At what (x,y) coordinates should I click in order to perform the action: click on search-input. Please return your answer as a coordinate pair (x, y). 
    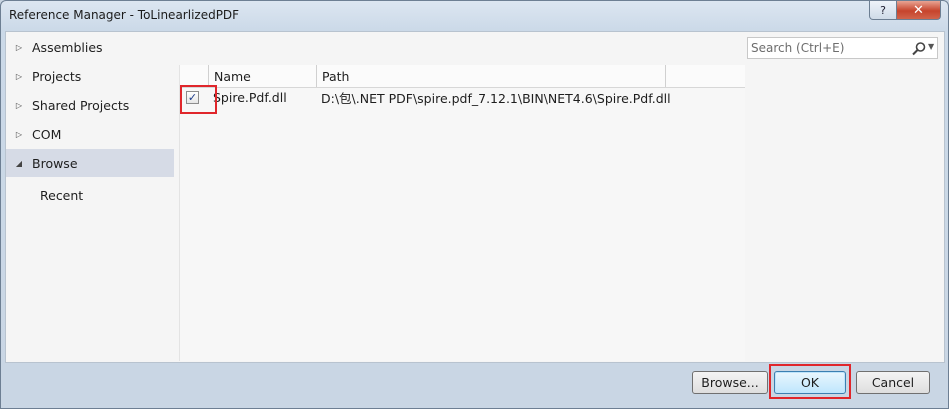
    Looking at the image, I should click on (828, 48).